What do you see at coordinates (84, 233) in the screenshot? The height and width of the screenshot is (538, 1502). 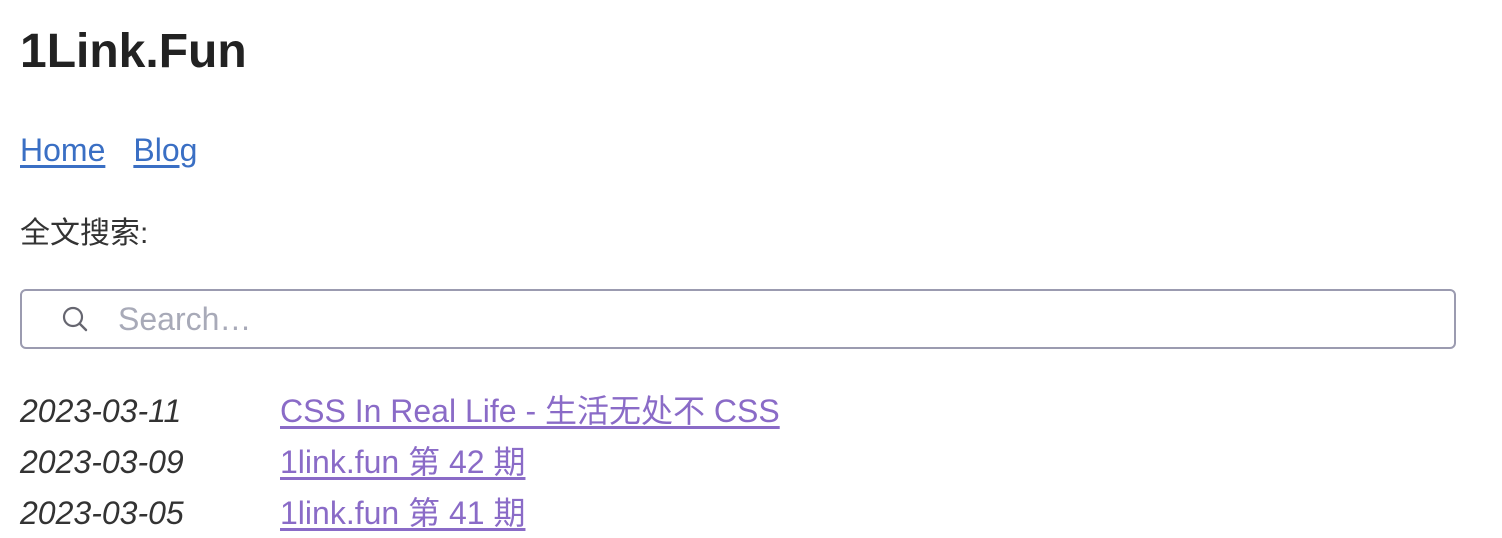 I see `search-label: 全文搜索:` at bounding box center [84, 233].